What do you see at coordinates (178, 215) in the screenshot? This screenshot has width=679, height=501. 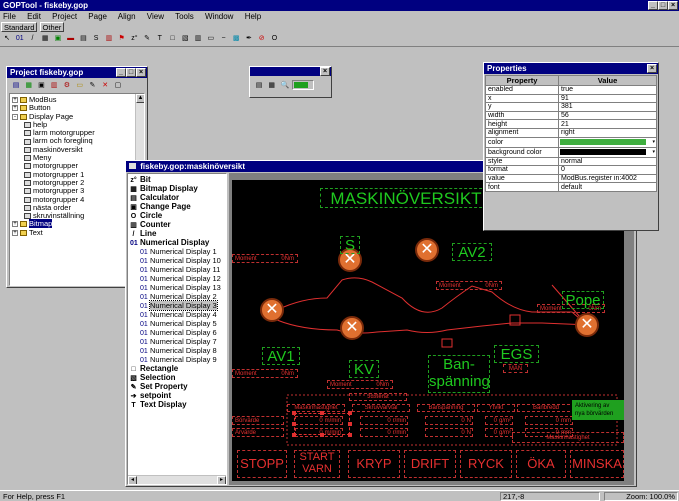 I see `palette-item: O Circle` at bounding box center [178, 215].